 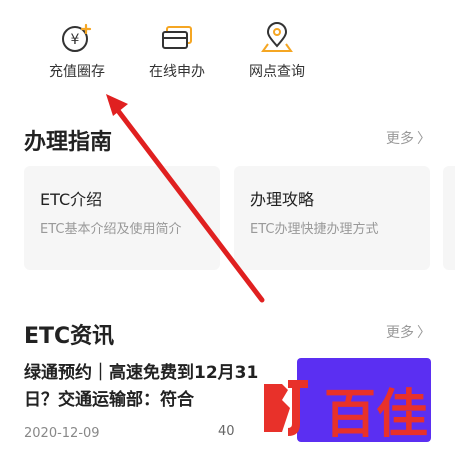 I want to click on guide-more-link: 更多〉, so click(x=408, y=138).